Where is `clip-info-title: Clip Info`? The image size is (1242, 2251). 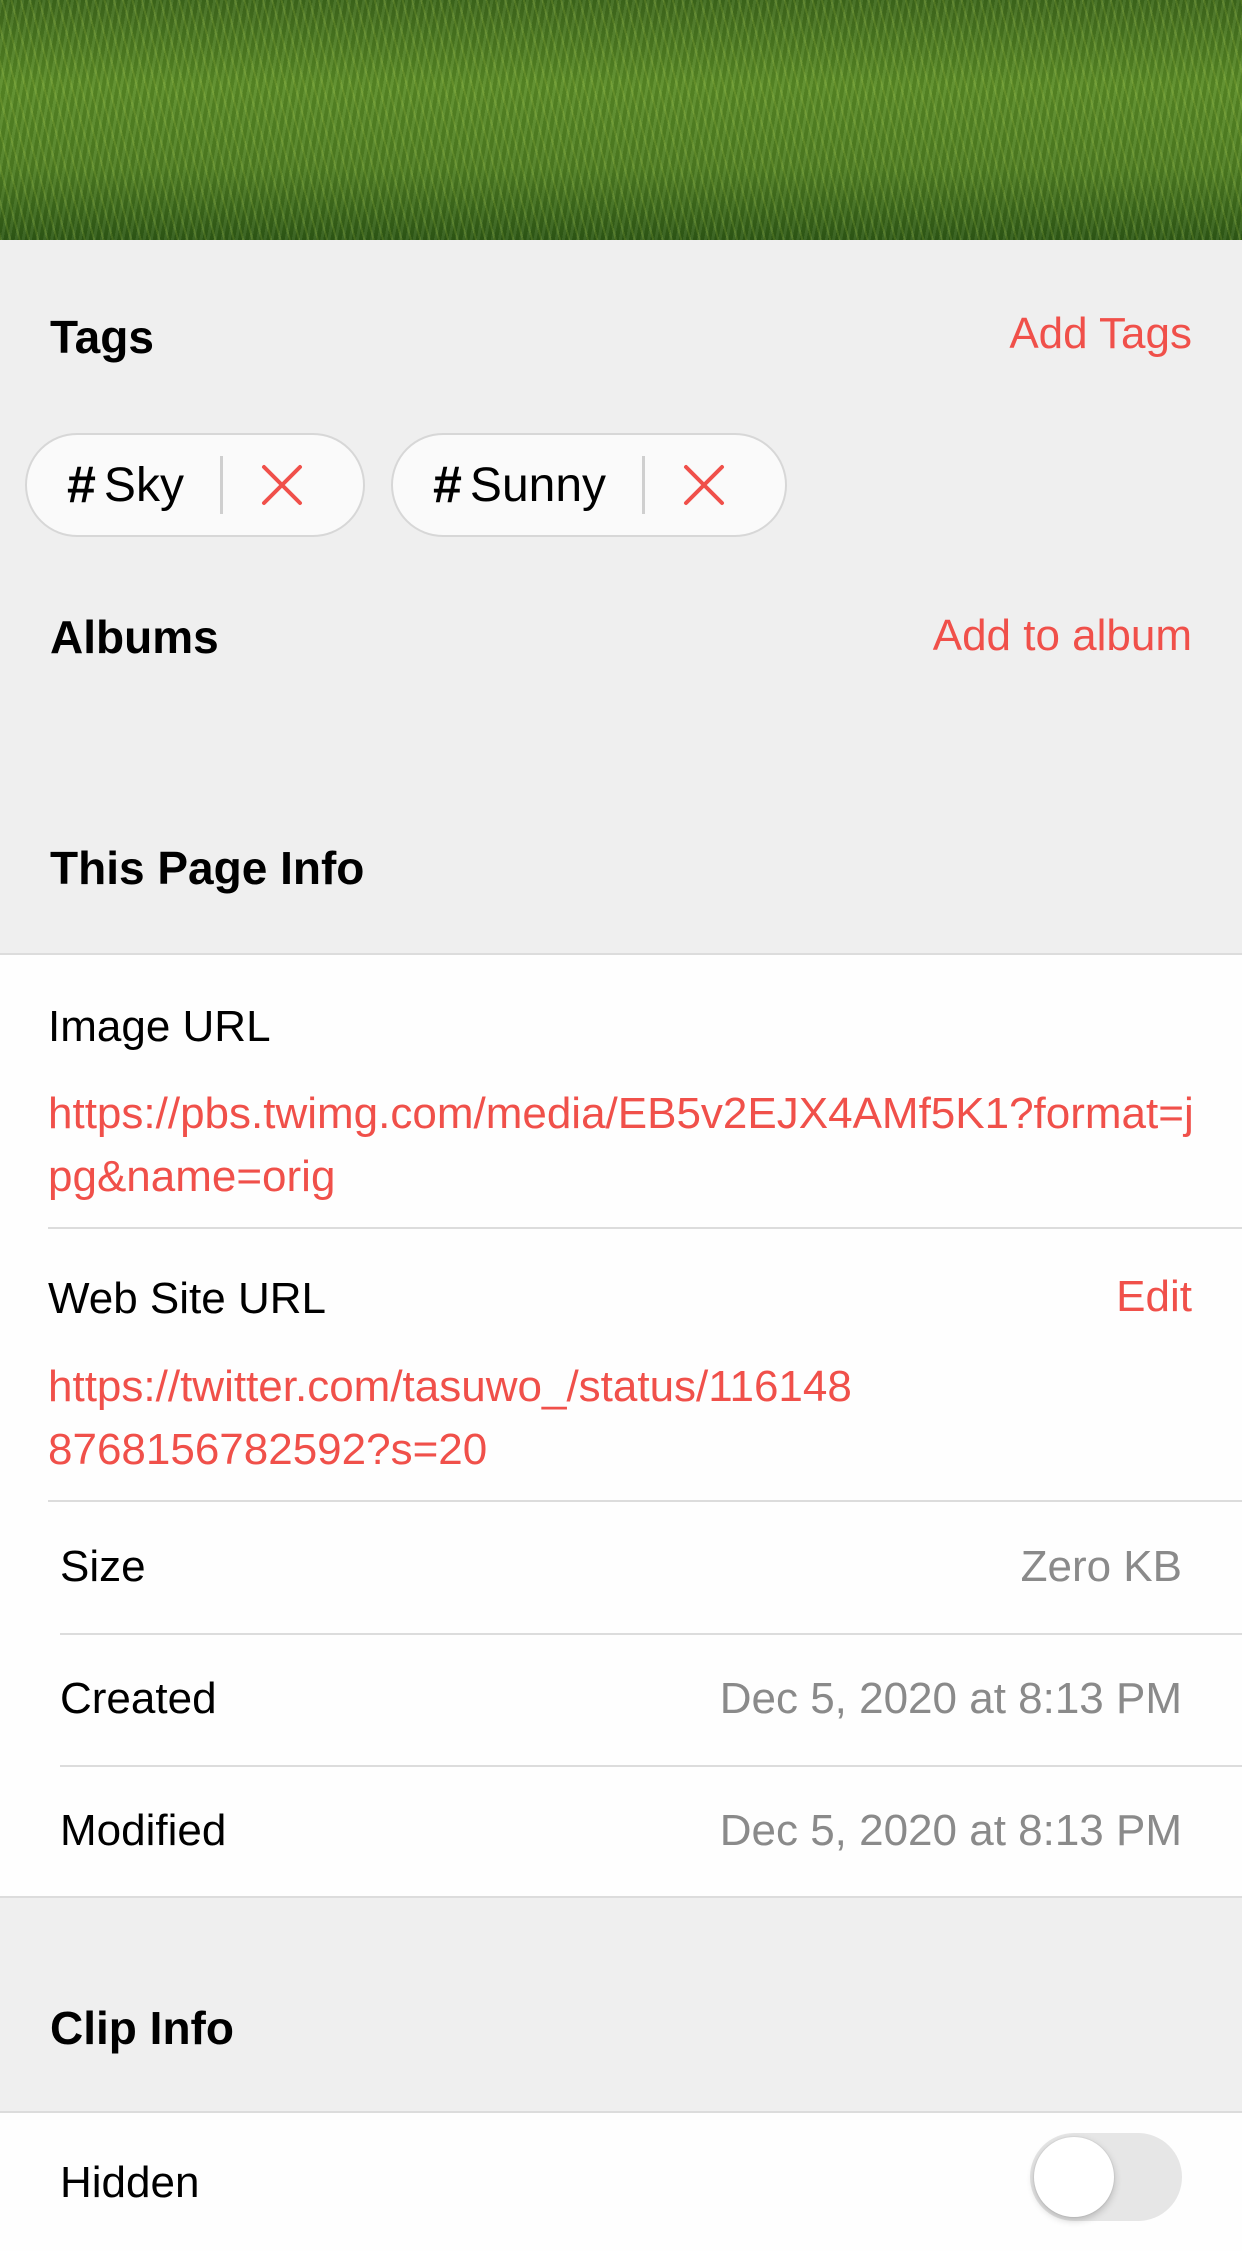
clip-info-title: Clip Info is located at coordinates (142, 2028).